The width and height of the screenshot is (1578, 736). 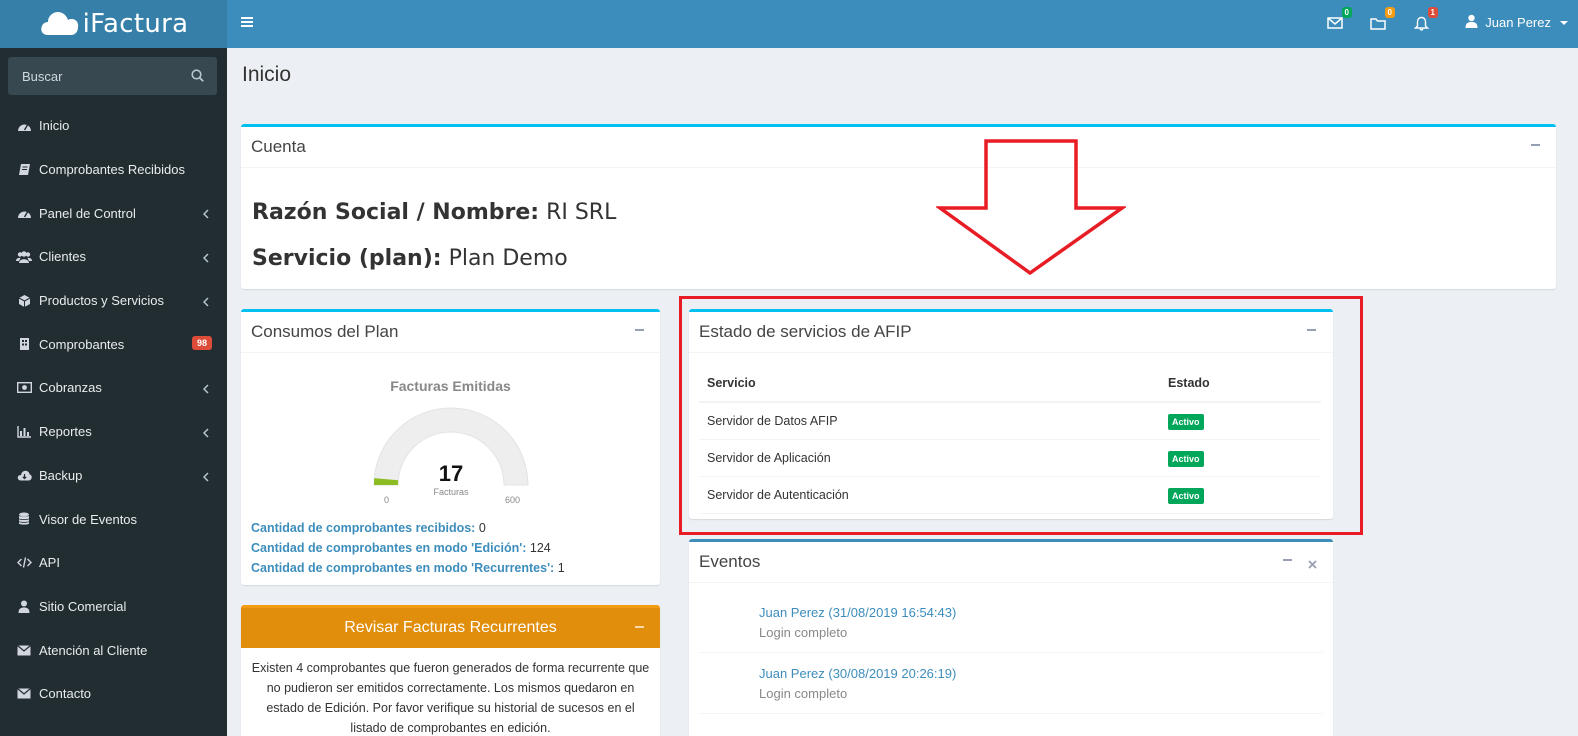 What do you see at coordinates (49, 563) in the screenshot?
I see `sidebar-item-label: API` at bounding box center [49, 563].